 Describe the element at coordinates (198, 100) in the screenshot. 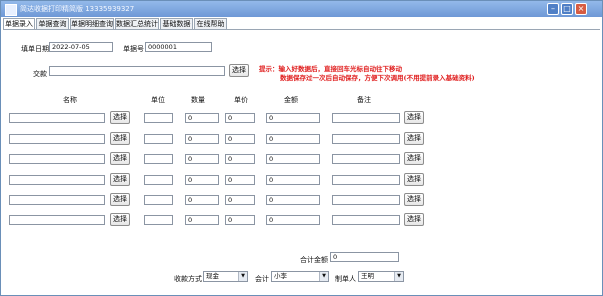

I see `header-qty: 数量` at that location.